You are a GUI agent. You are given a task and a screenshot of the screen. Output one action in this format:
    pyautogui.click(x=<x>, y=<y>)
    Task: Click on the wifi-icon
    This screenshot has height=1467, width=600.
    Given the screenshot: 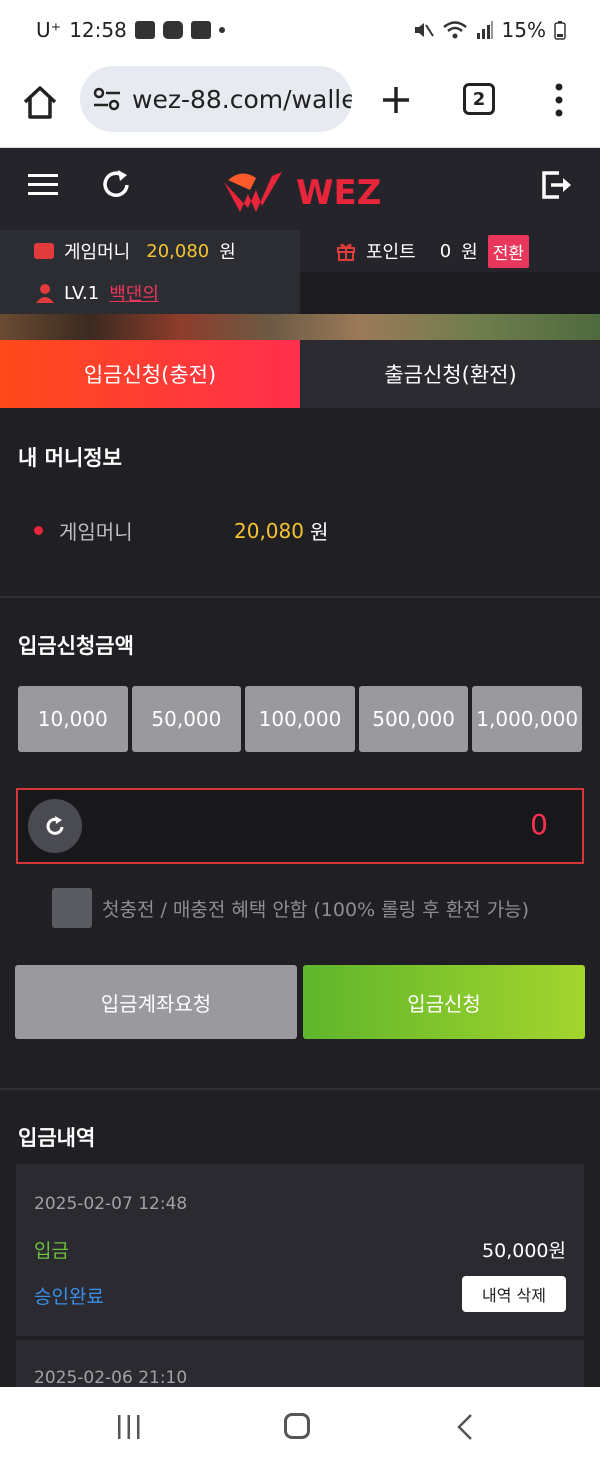 What is the action you would take?
    pyautogui.click(x=454, y=30)
    